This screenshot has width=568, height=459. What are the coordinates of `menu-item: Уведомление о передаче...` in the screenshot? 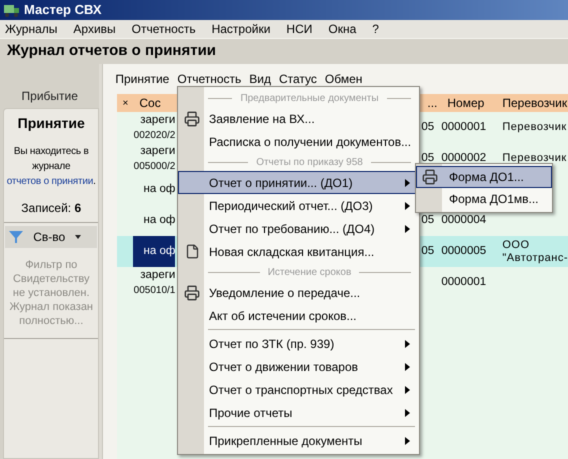 It's located at (298, 292).